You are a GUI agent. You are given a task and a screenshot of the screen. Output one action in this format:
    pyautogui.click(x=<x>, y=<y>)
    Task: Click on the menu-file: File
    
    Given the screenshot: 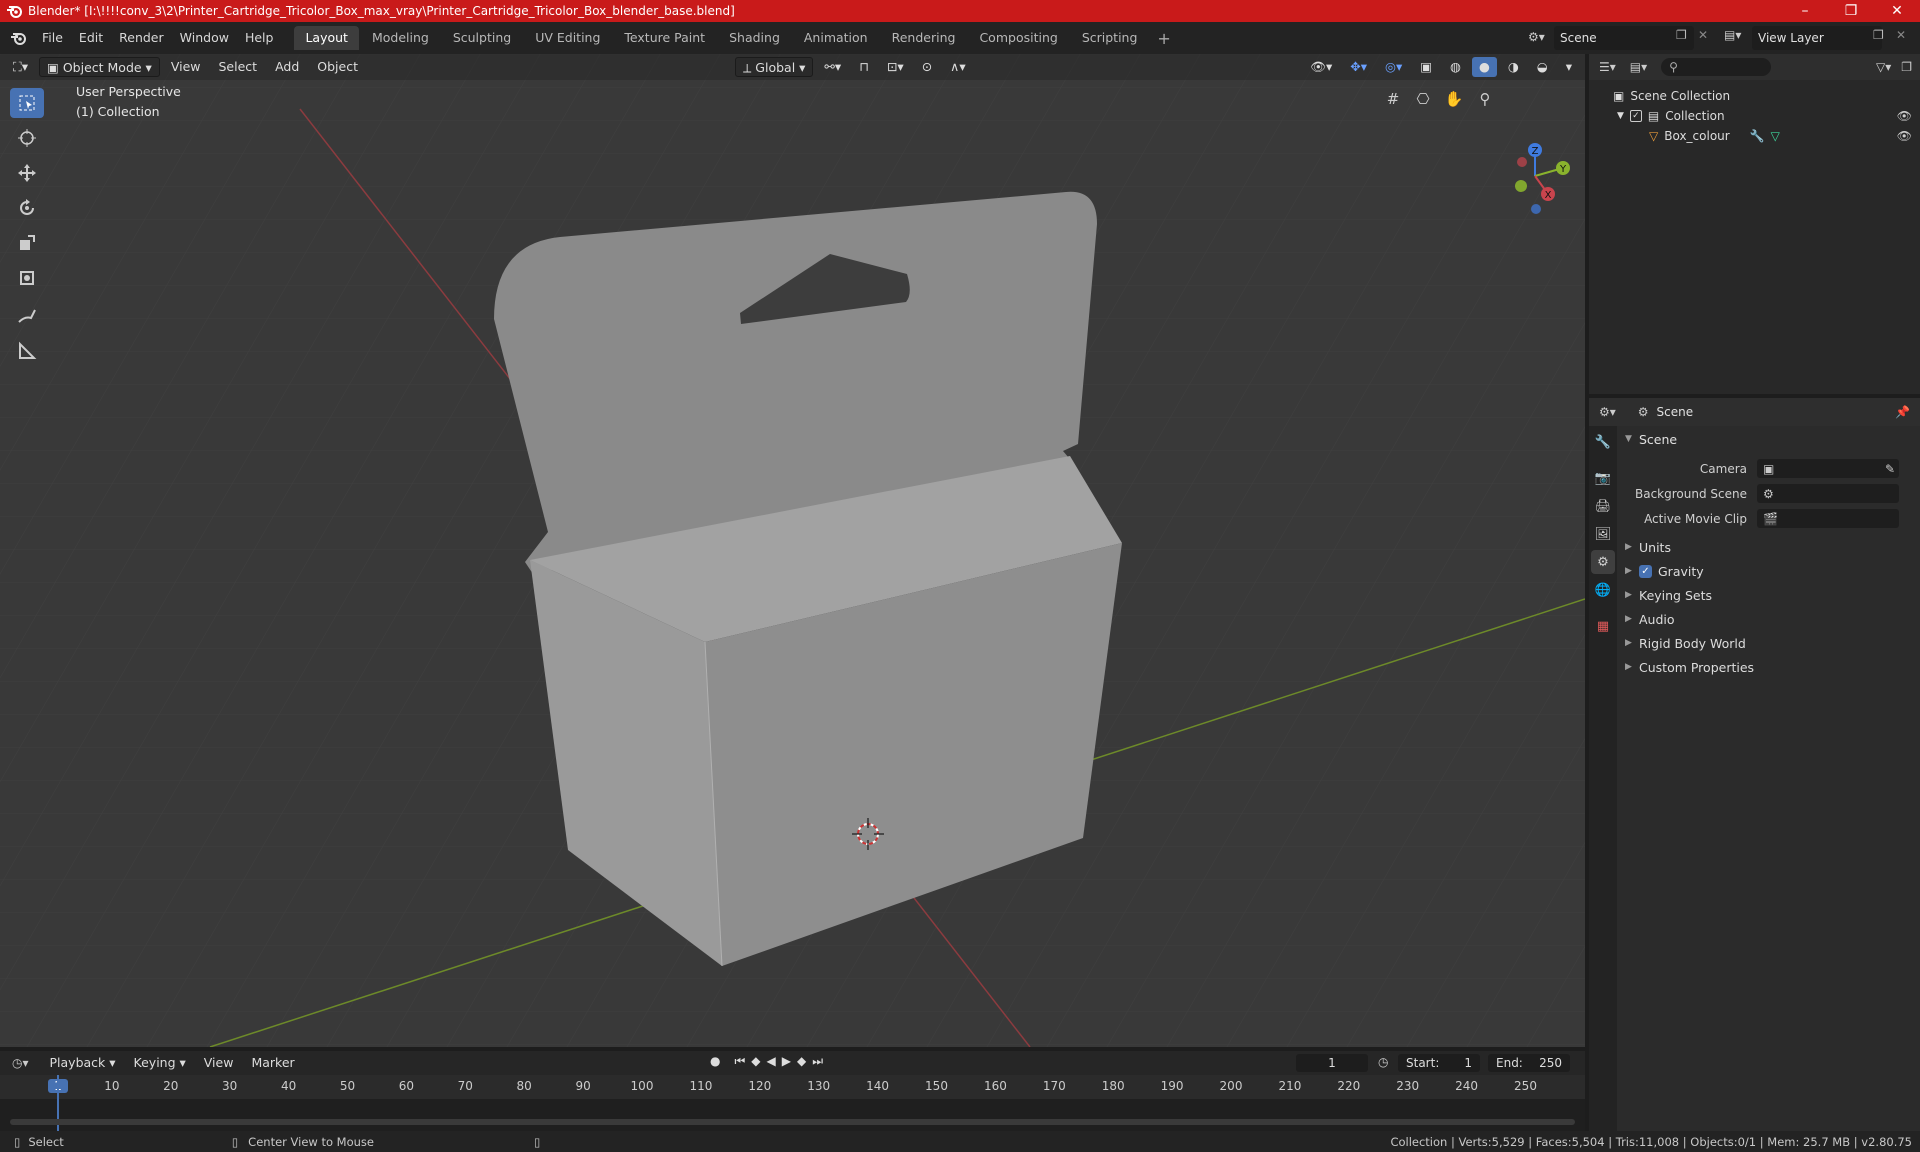 What is the action you would take?
    pyautogui.click(x=52, y=38)
    